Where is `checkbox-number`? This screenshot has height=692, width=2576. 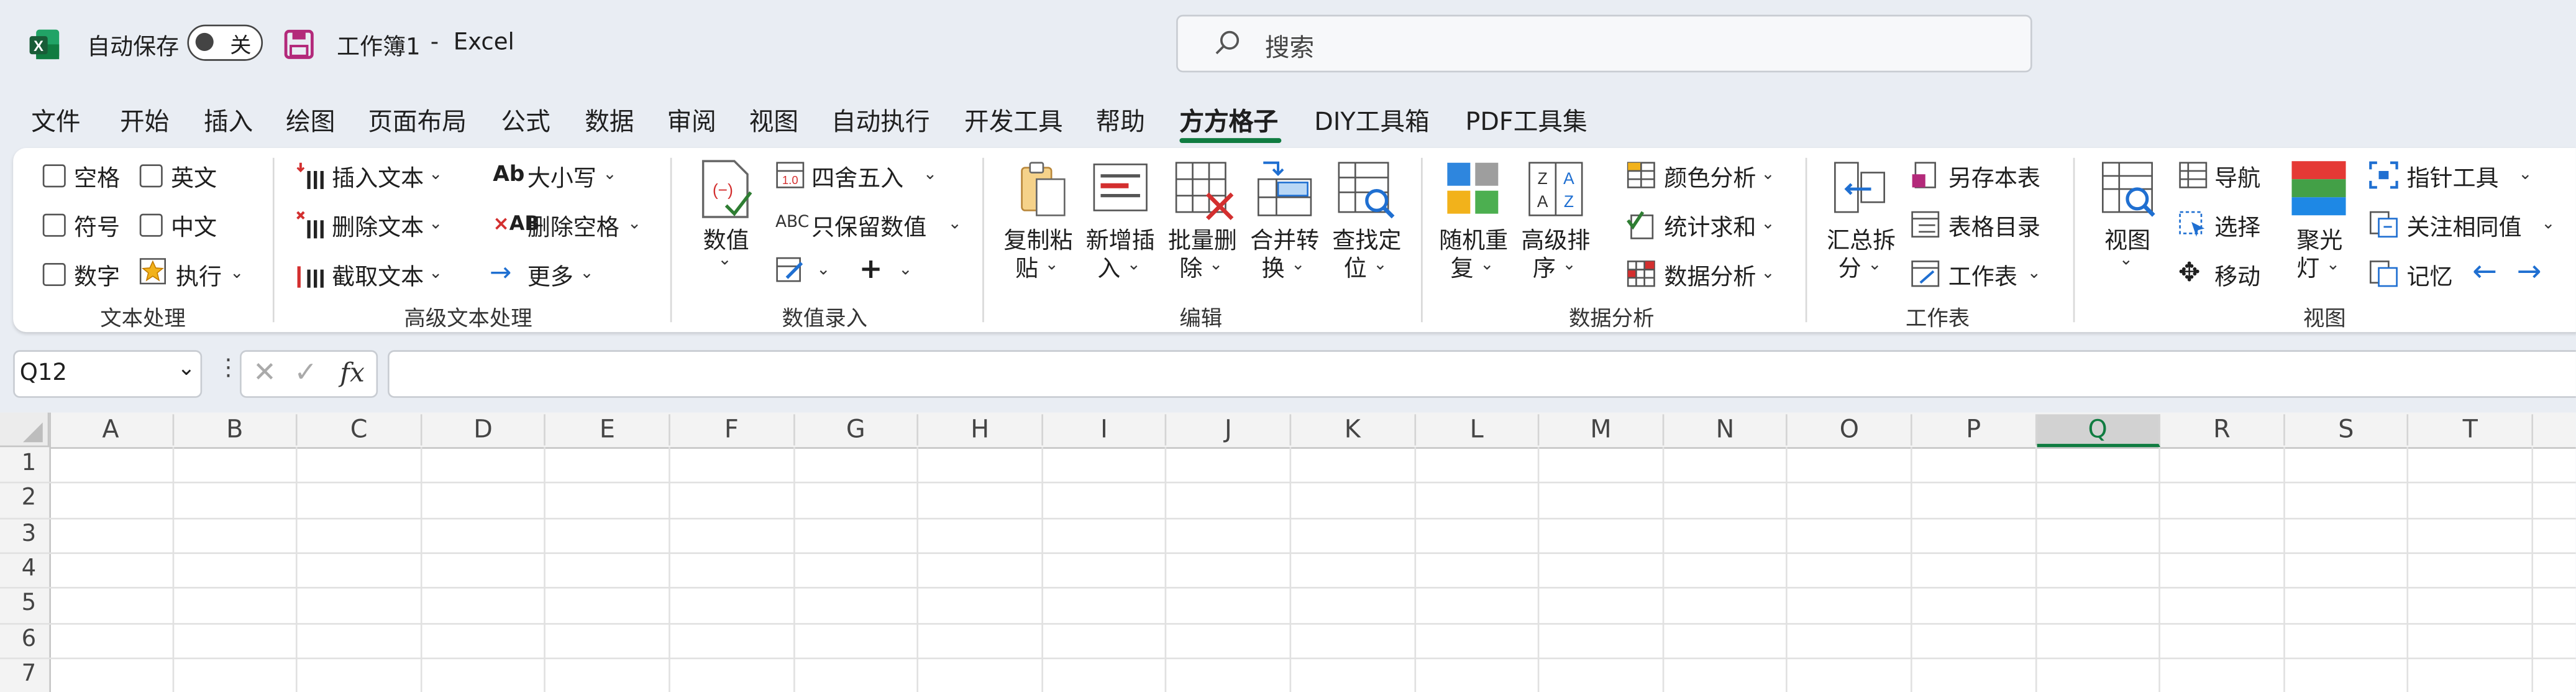 checkbox-number is located at coordinates (54, 275).